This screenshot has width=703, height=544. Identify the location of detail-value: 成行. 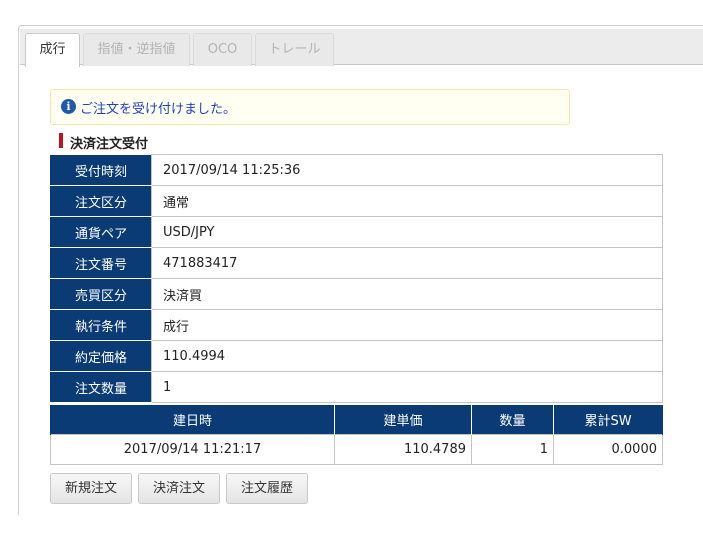
(407, 325).